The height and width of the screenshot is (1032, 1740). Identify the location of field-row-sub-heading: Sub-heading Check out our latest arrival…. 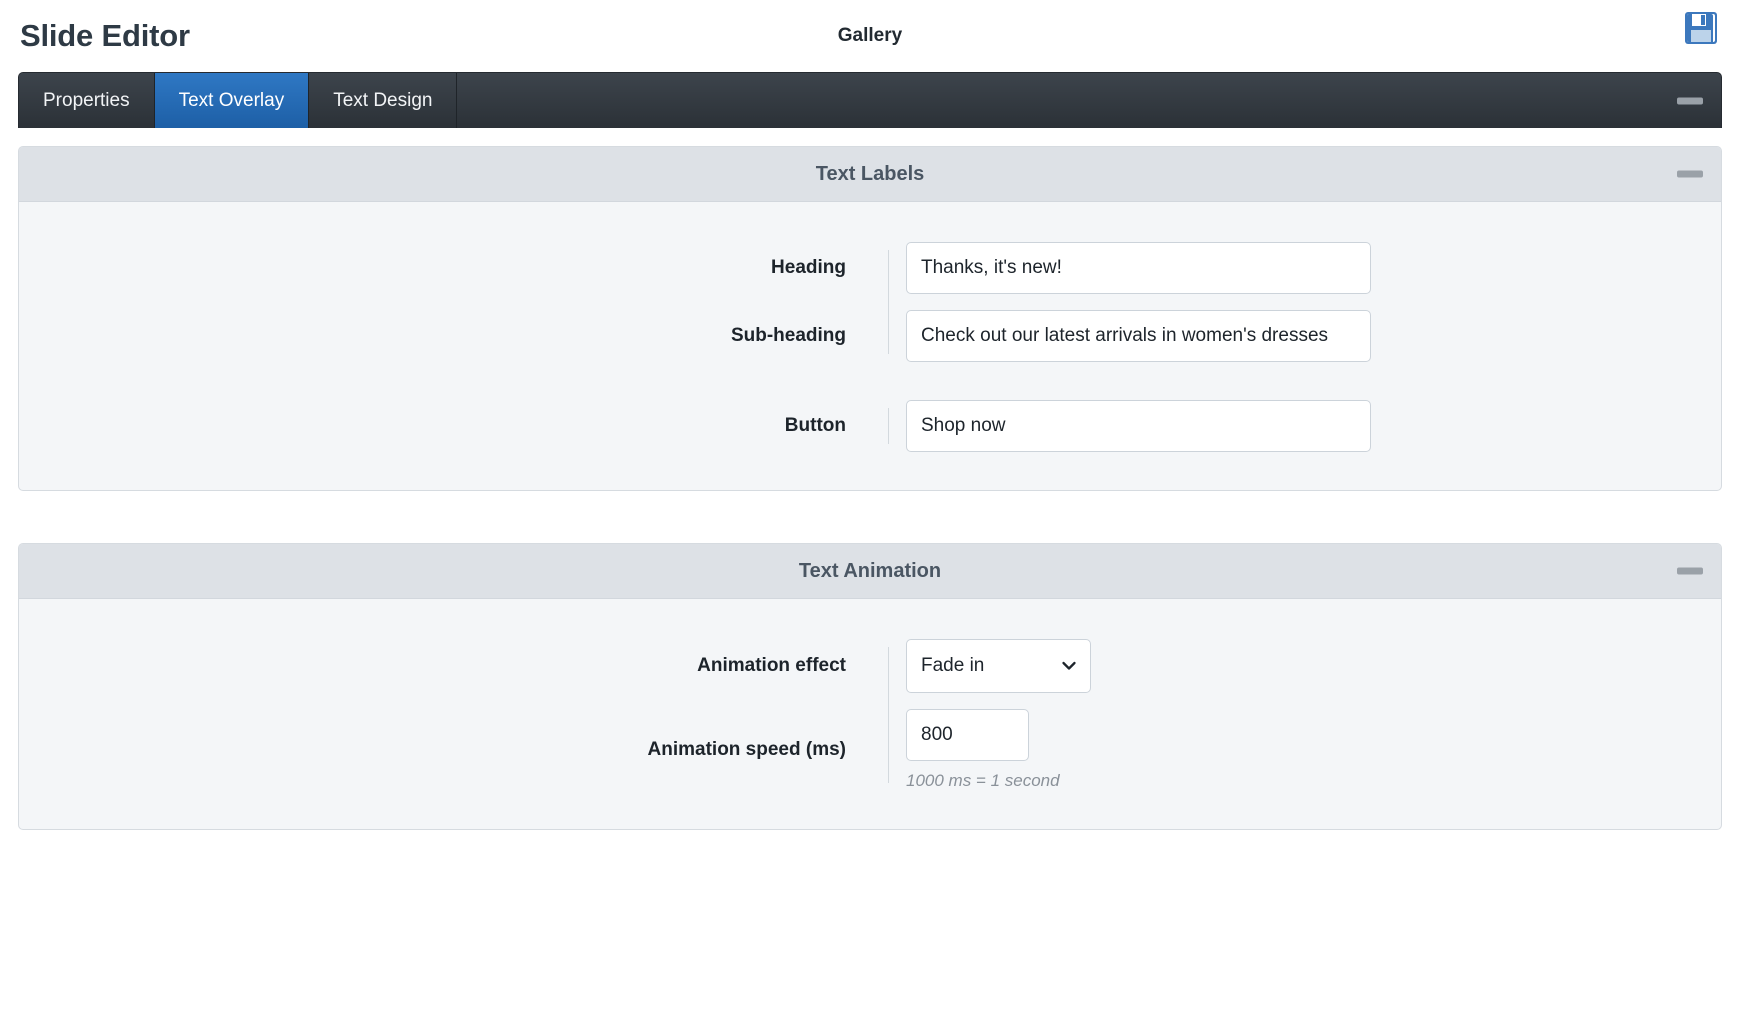
(870, 336).